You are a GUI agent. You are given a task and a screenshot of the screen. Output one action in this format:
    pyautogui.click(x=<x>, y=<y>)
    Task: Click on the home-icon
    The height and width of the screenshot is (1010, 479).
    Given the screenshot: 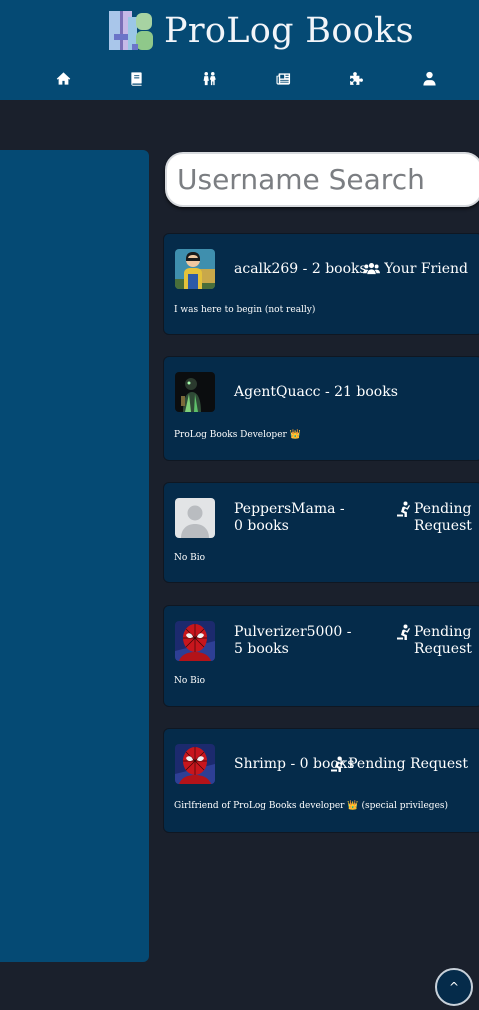 What is the action you would take?
    pyautogui.click(x=63, y=78)
    